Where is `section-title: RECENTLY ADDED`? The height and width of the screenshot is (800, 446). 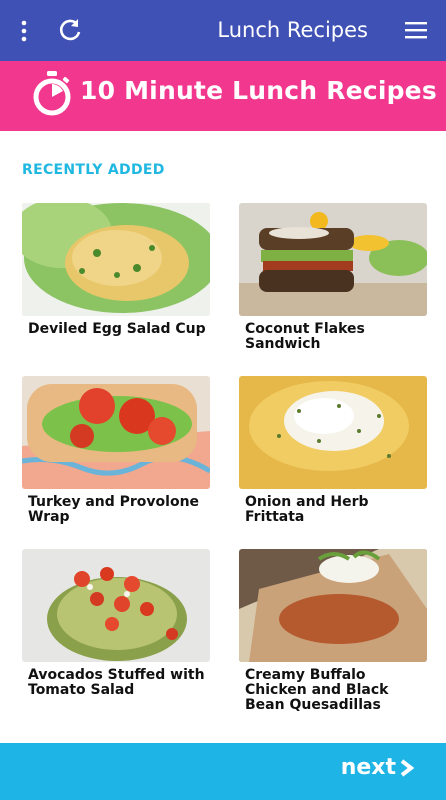
section-title: RECENTLY ADDED is located at coordinates (93, 170).